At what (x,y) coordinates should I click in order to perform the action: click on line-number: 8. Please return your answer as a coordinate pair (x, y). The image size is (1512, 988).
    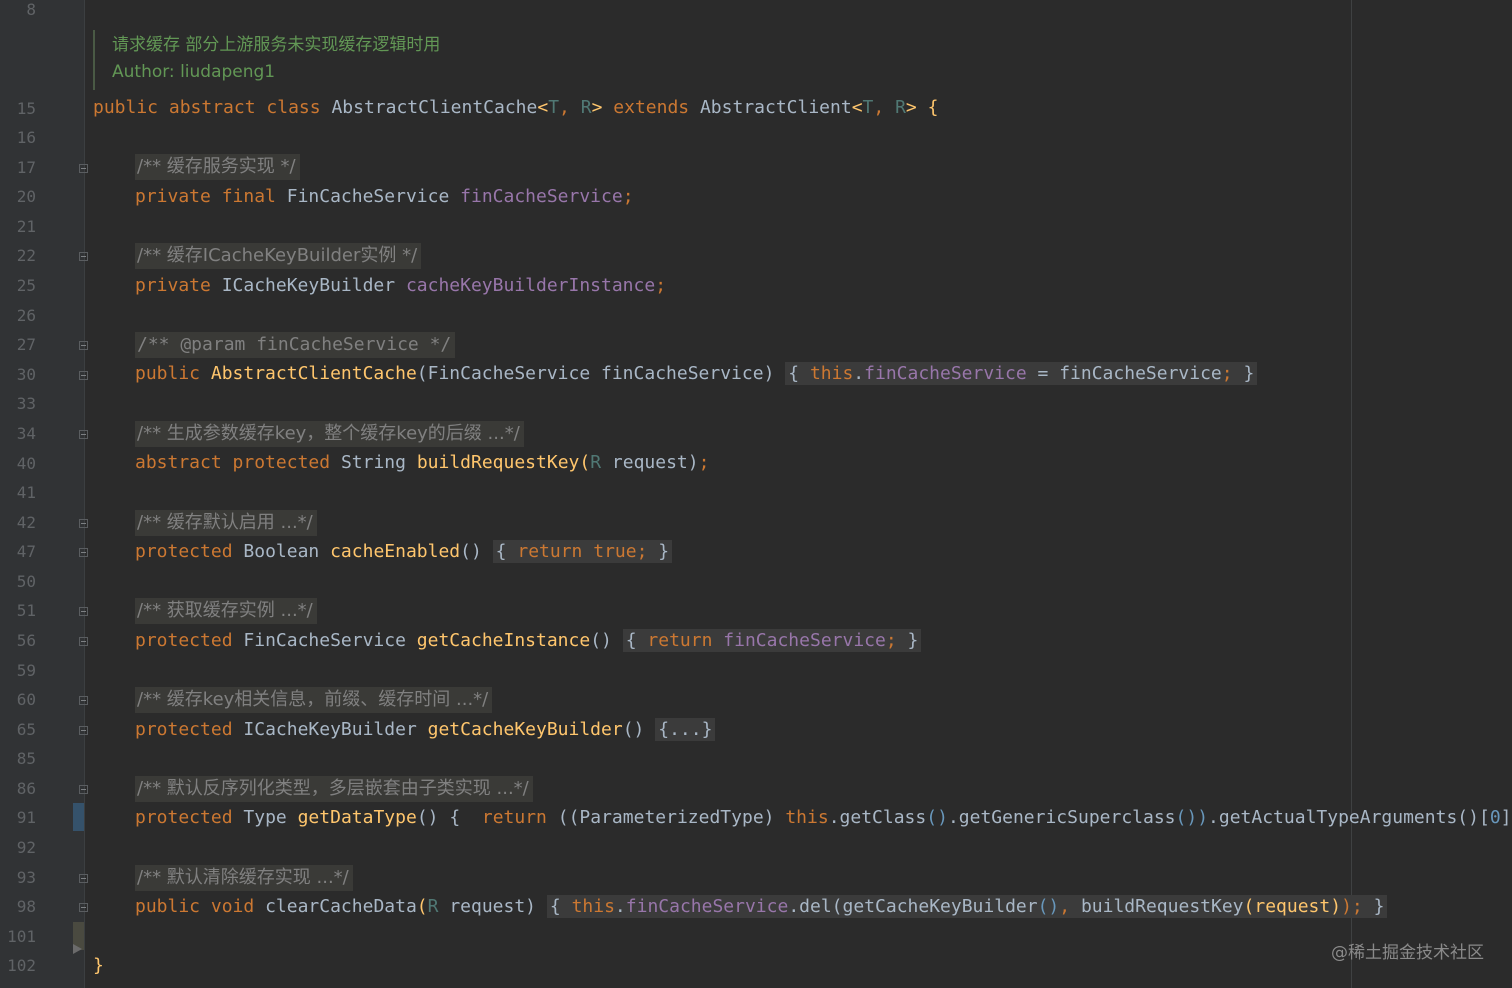
    Looking at the image, I should click on (31, 9).